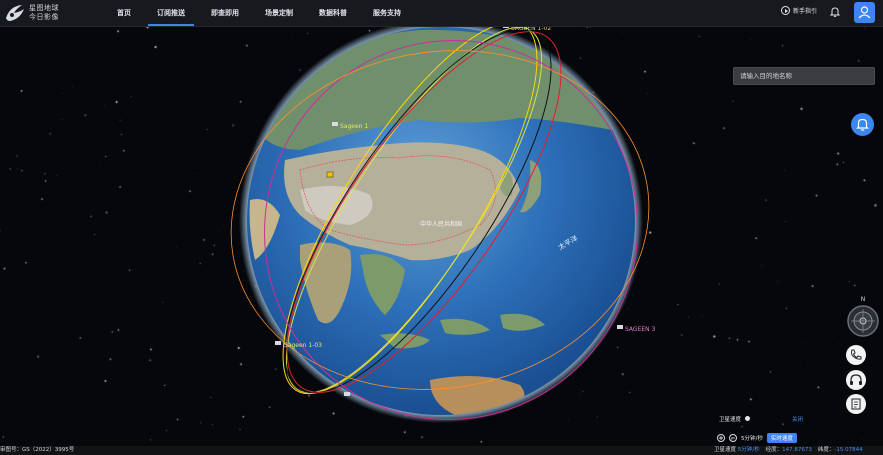 This screenshot has height=455, width=883. I want to click on play-icon, so click(785, 10).